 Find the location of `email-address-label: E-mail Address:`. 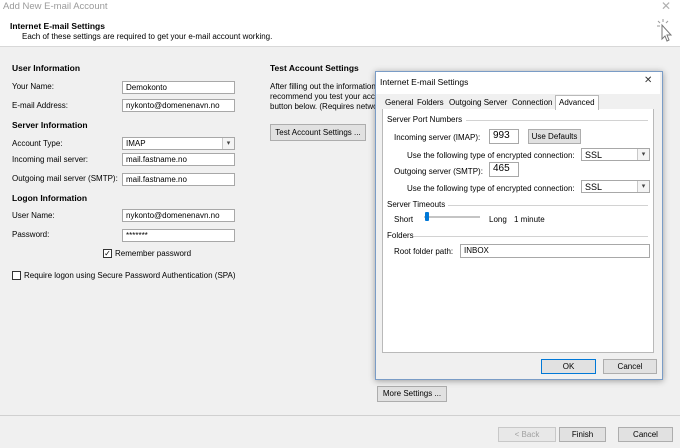

email-address-label: E-mail Address: is located at coordinates (40, 105).